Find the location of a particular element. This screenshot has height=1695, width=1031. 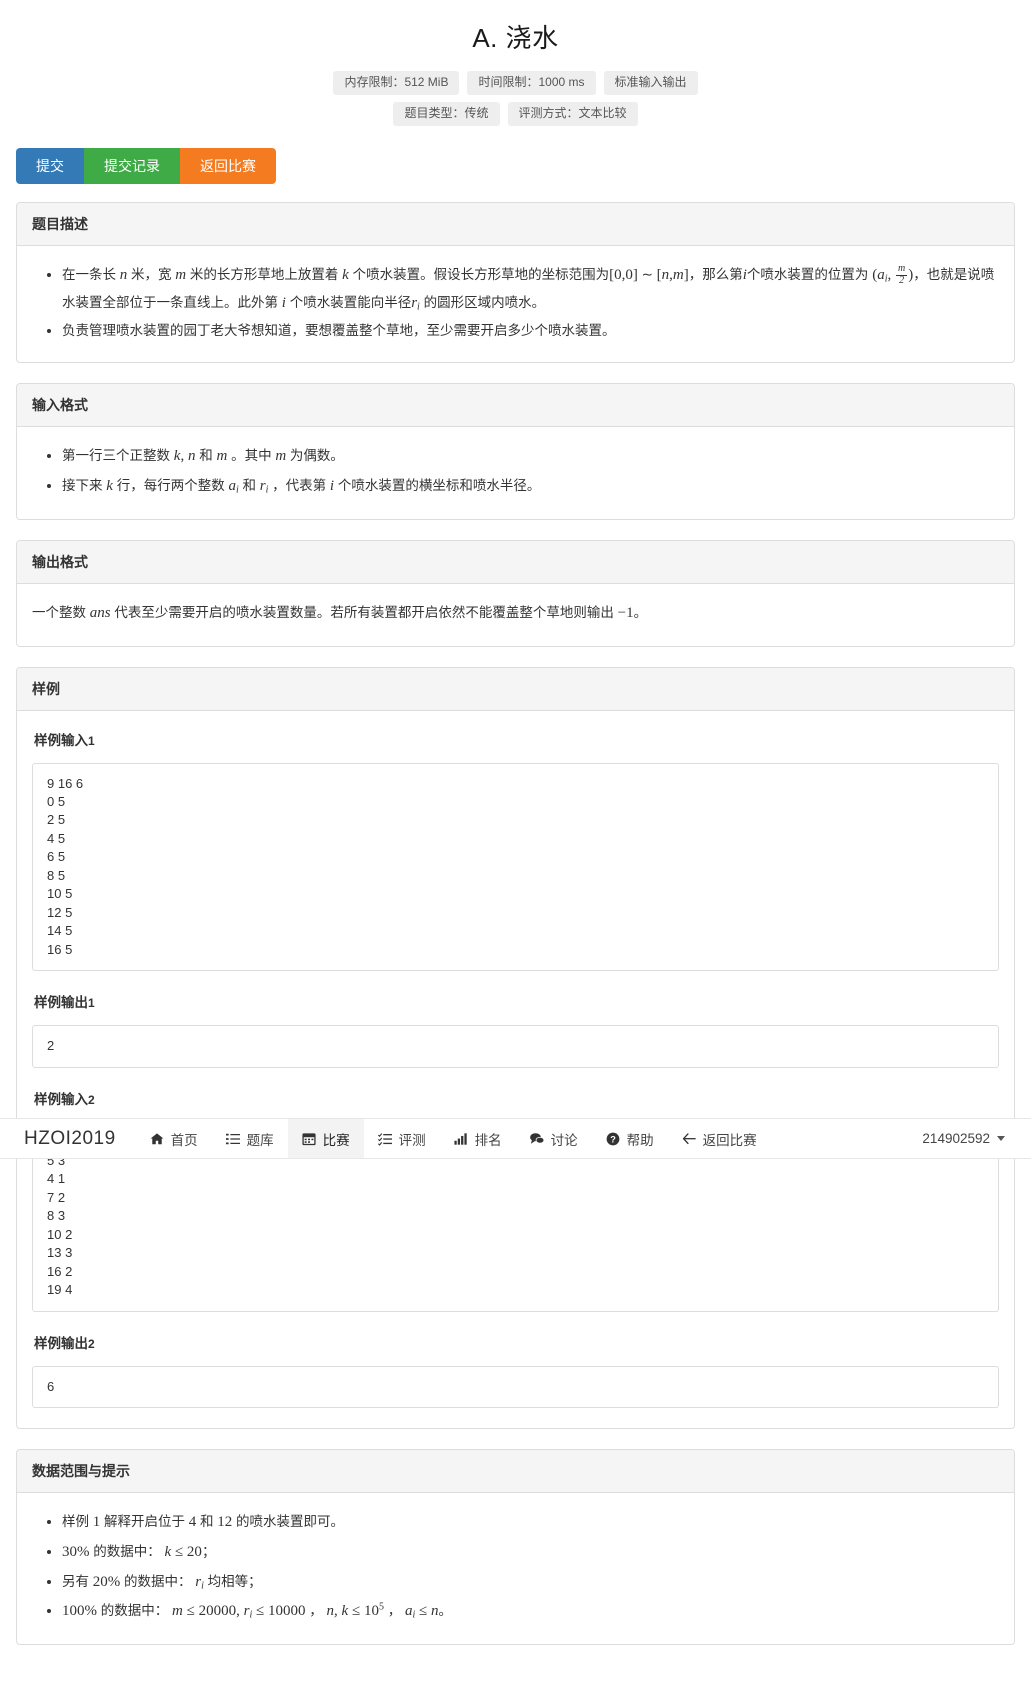

nav-item-label: 比赛 is located at coordinates (336, 1140).